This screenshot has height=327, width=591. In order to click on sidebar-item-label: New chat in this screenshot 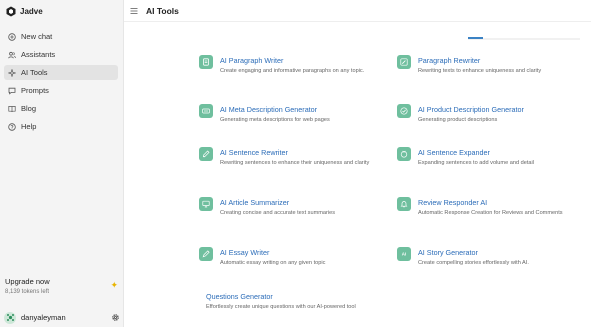, I will do `click(37, 36)`.